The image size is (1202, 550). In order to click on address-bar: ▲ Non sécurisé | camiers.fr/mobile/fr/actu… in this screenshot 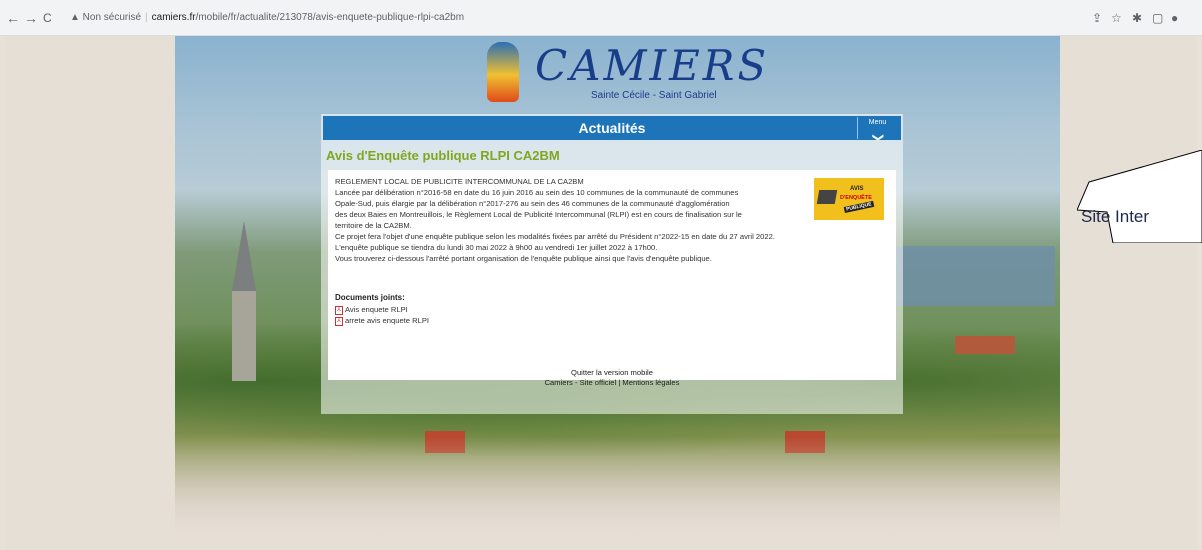, I will do `click(625, 18)`.